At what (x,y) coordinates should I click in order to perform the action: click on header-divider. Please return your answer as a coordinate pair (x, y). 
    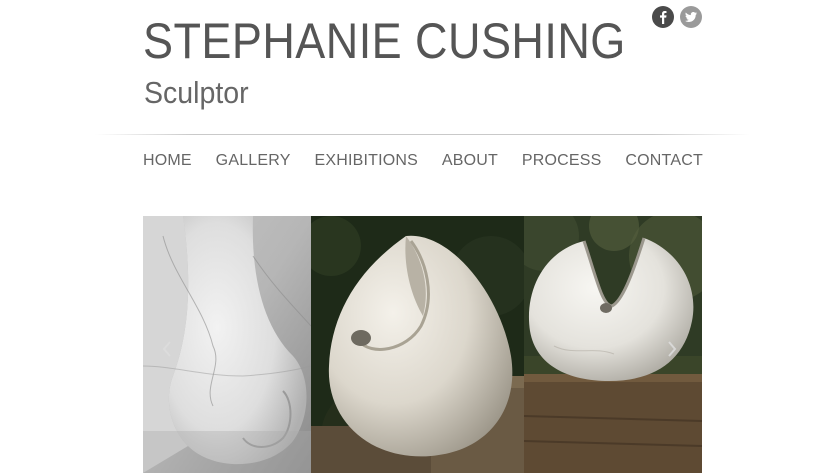
    Looking at the image, I should click on (422, 134).